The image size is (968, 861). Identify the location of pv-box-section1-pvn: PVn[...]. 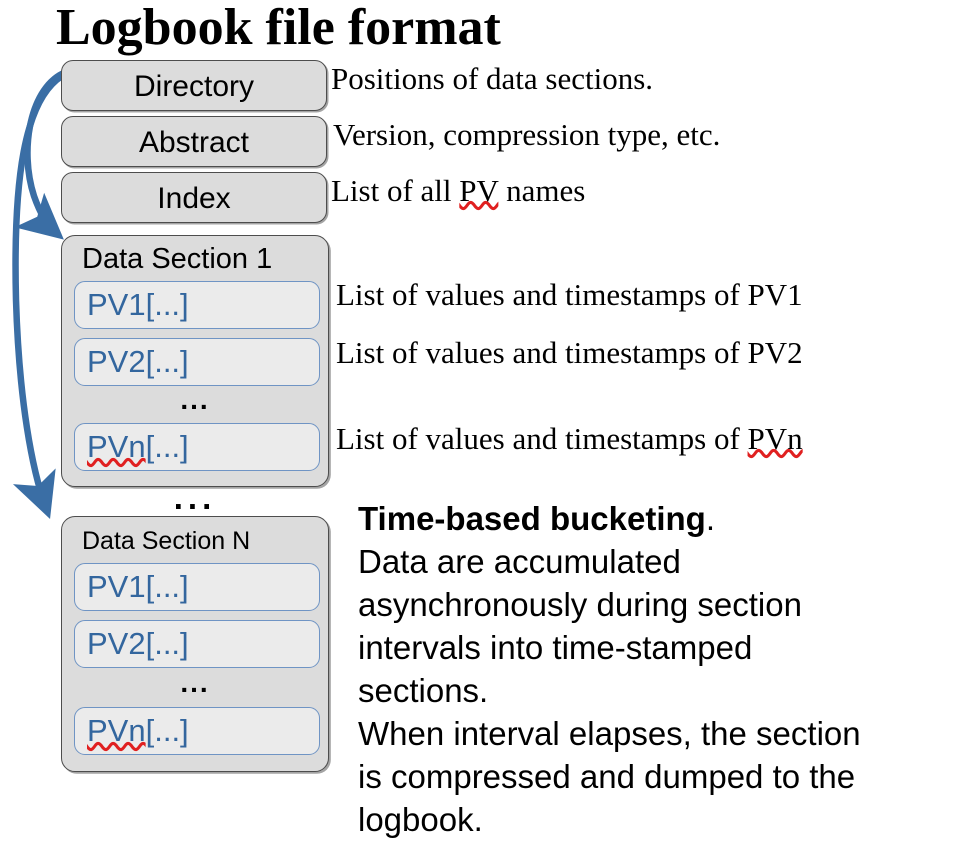
(197, 447).